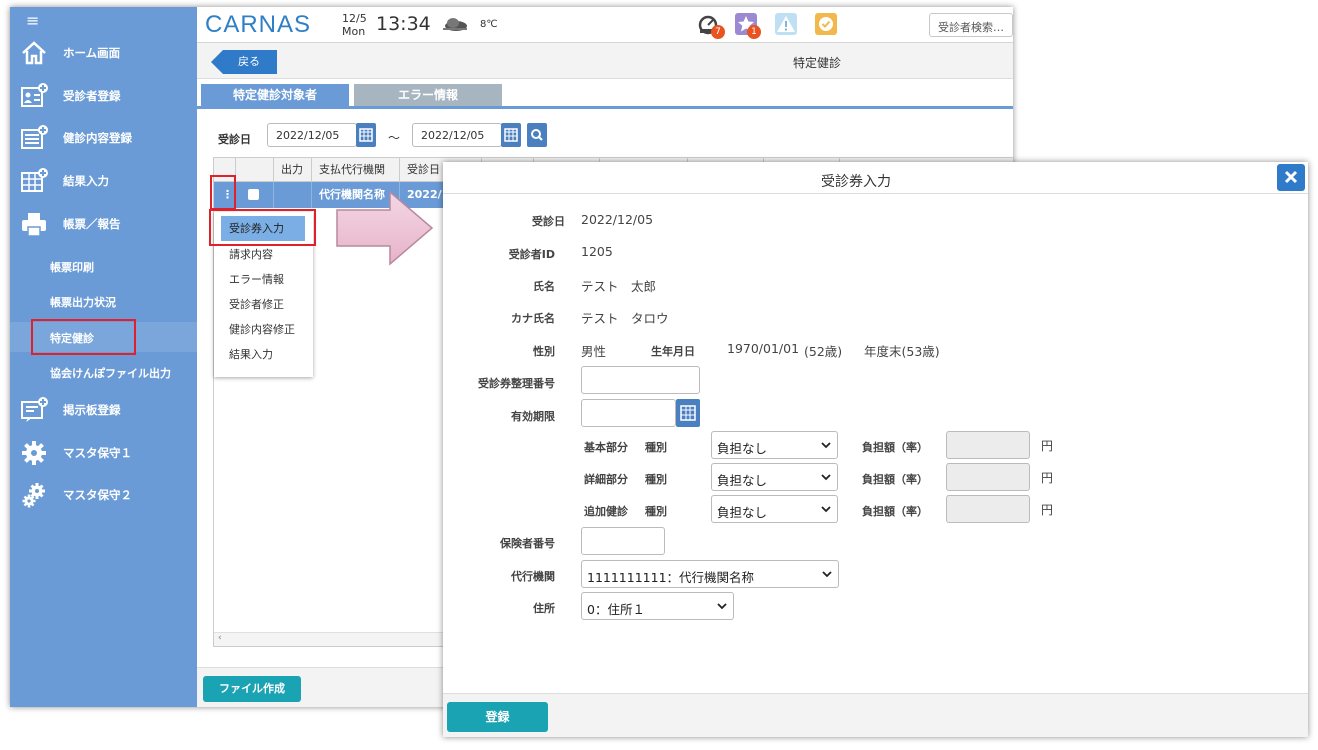  I want to click on warning-icon, so click(786, 24).